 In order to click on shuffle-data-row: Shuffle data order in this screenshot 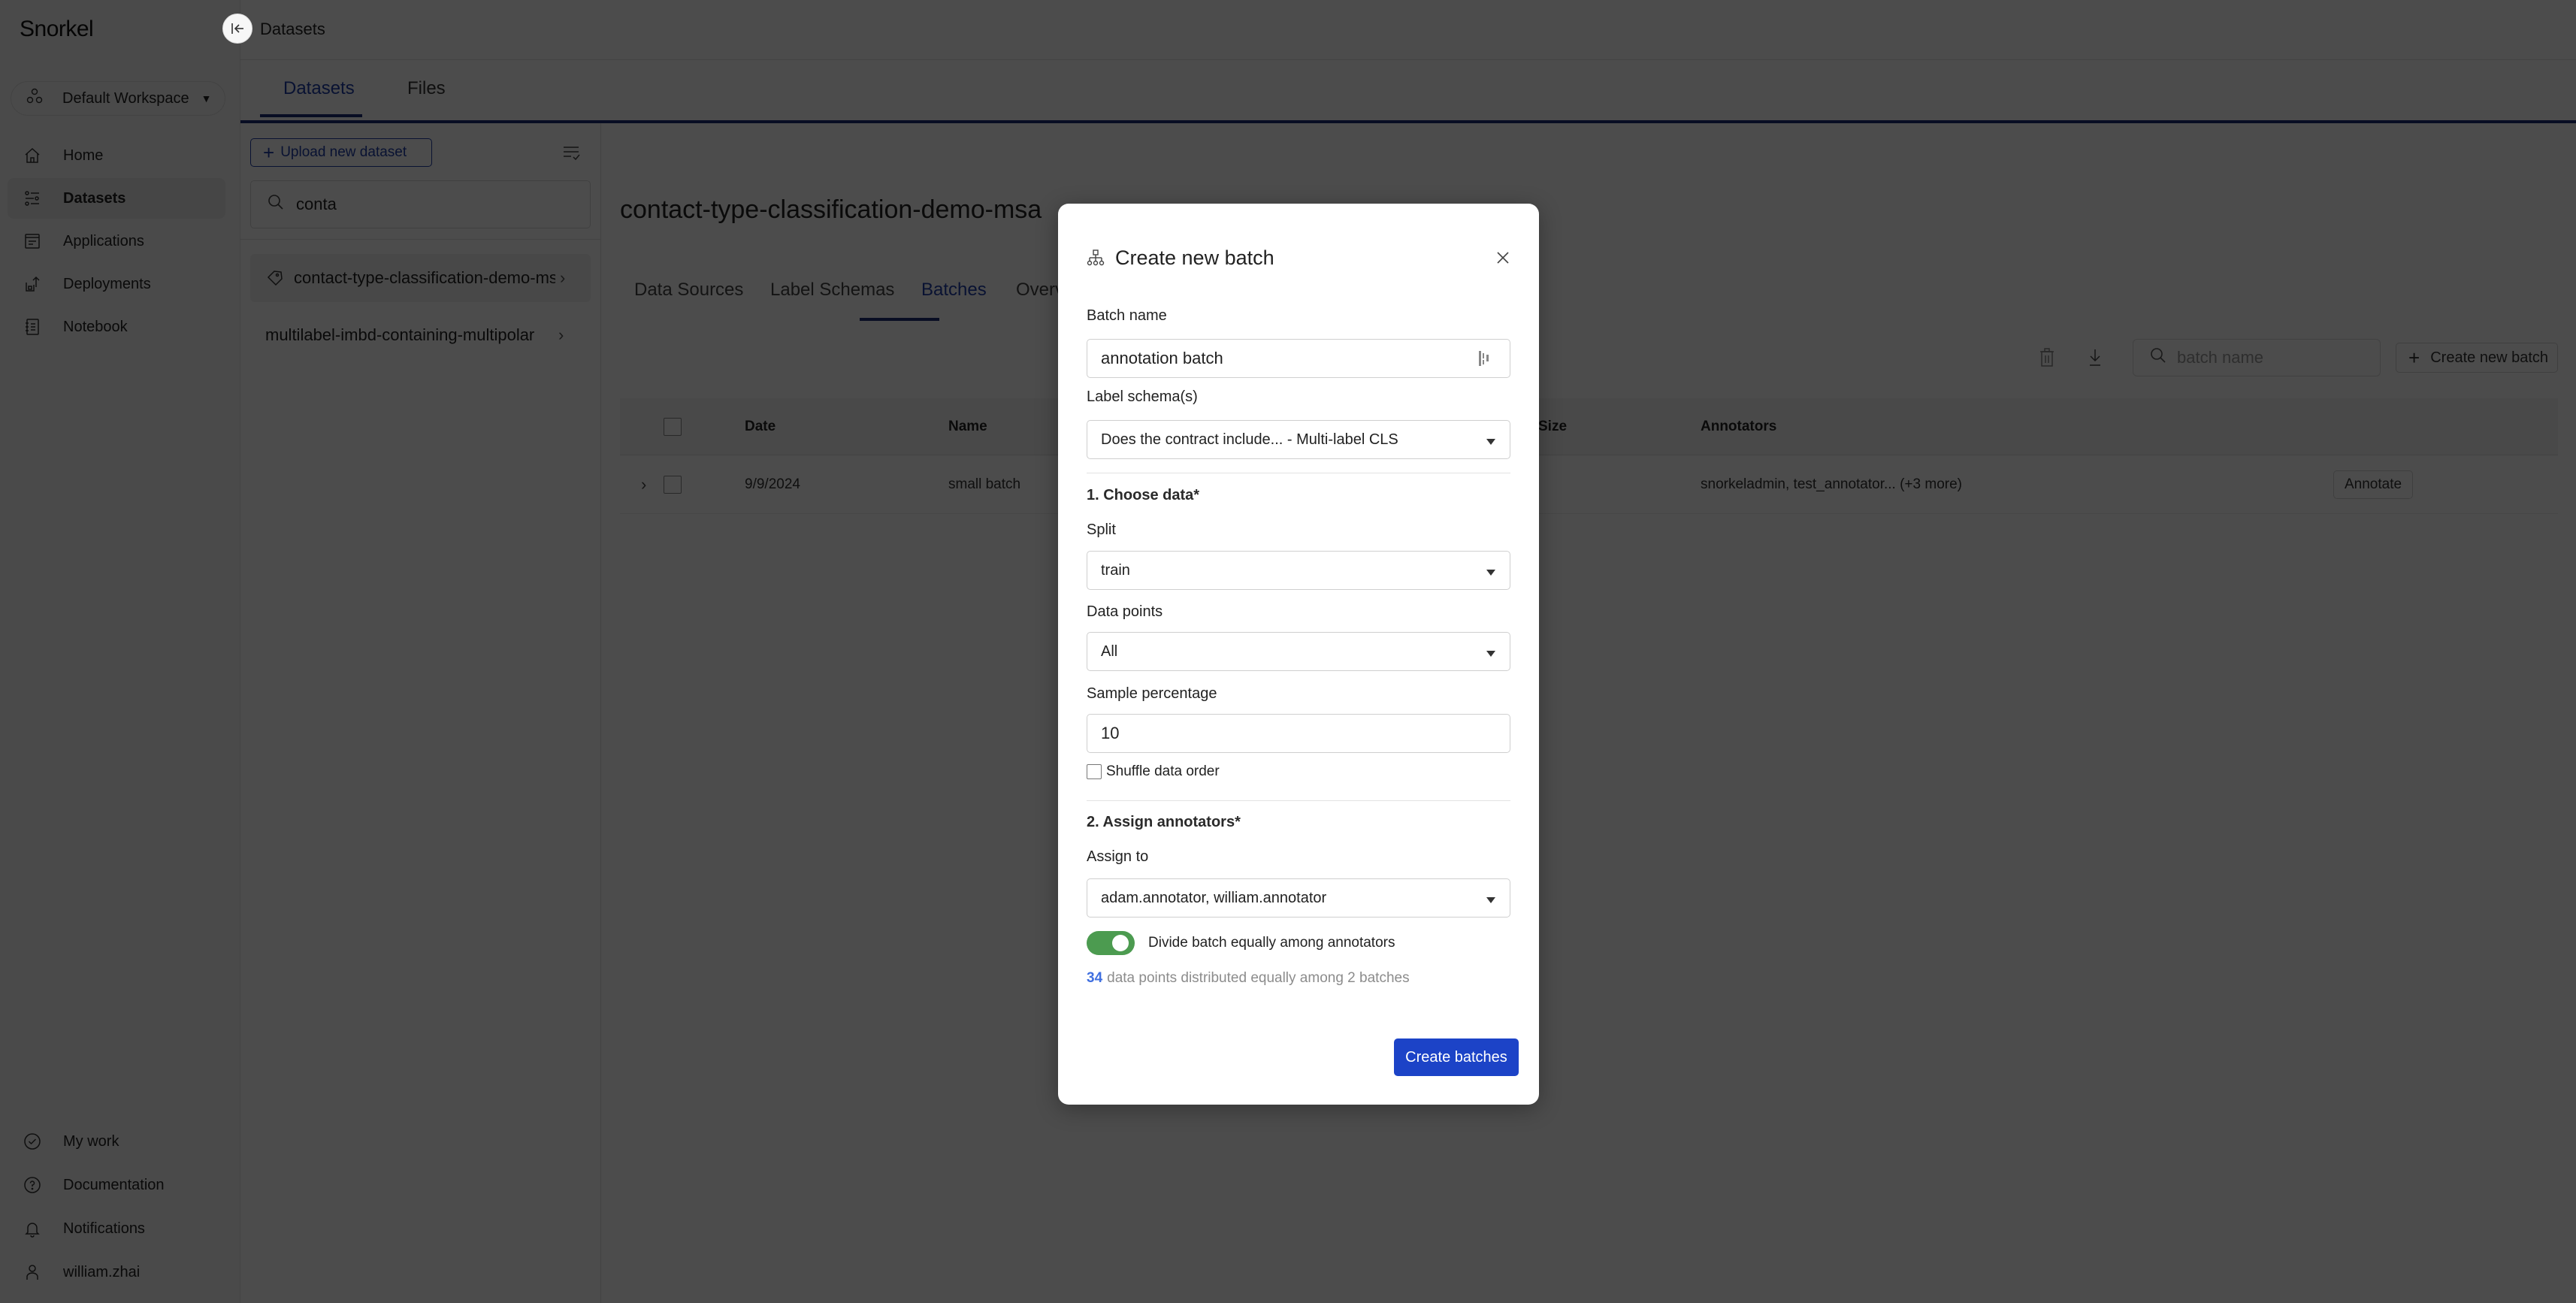, I will do `click(1154, 772)`.